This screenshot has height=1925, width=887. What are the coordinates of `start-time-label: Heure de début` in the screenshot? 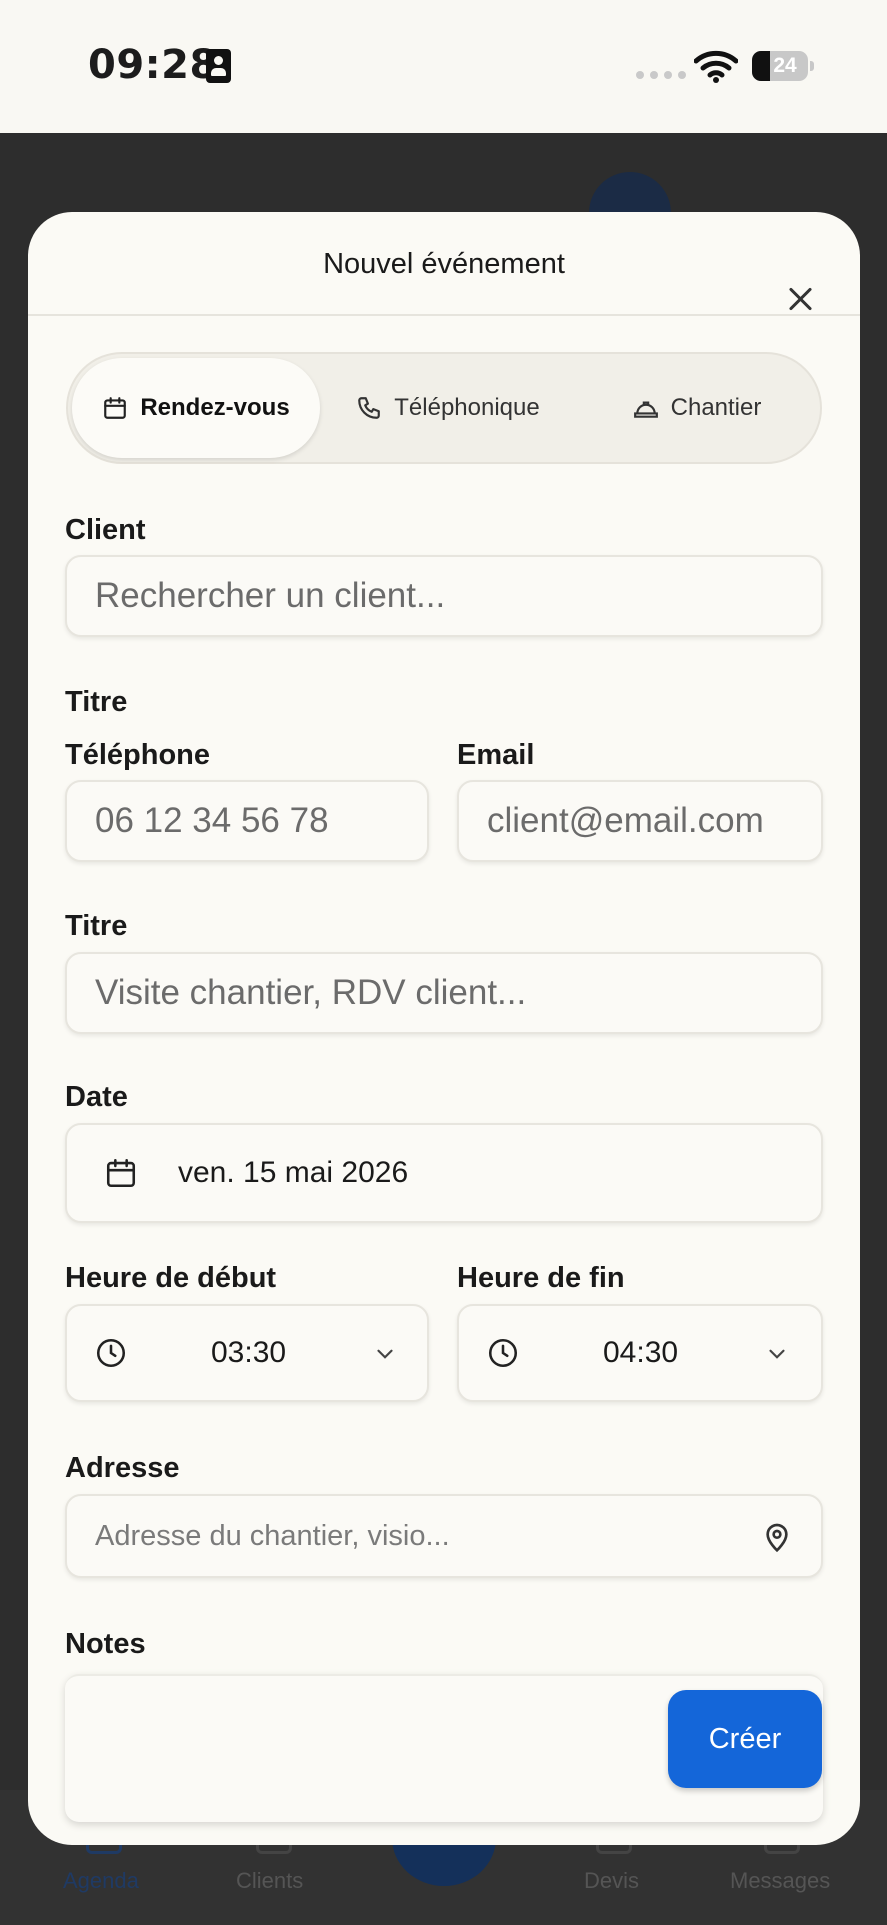 It's located at (171, 1278).